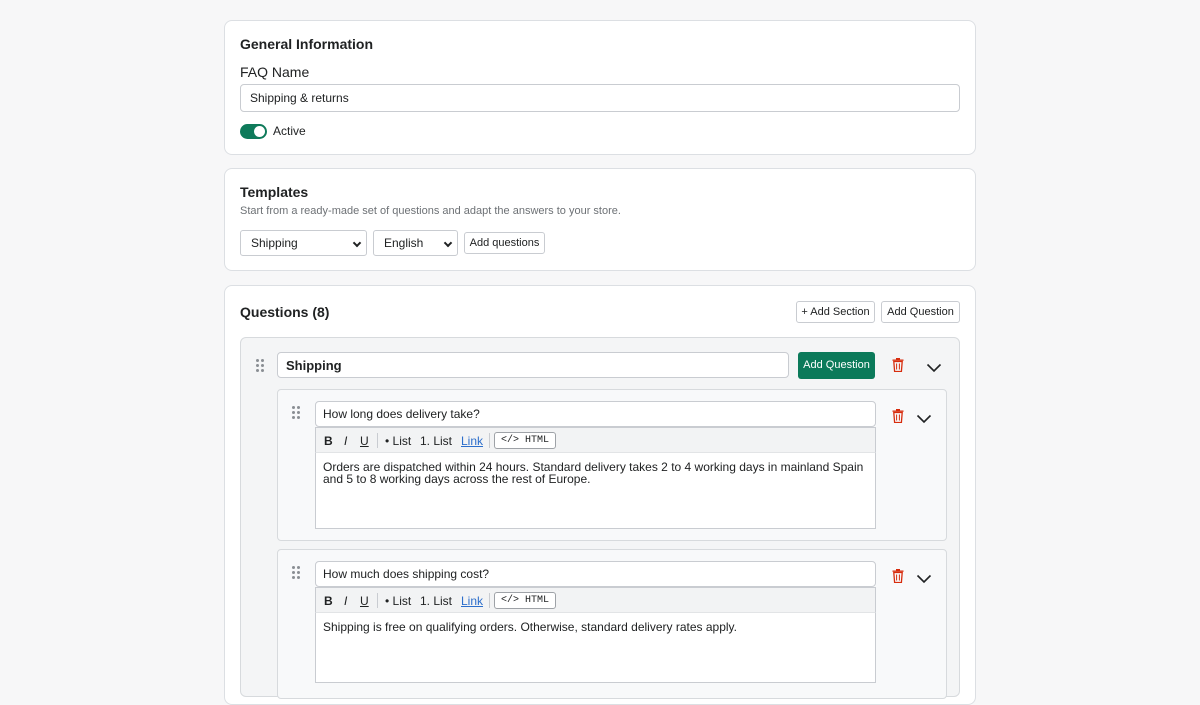 This screenshot has height=705, width=1200. I want to click on questions-title: Questions (8), so click(285, 312).